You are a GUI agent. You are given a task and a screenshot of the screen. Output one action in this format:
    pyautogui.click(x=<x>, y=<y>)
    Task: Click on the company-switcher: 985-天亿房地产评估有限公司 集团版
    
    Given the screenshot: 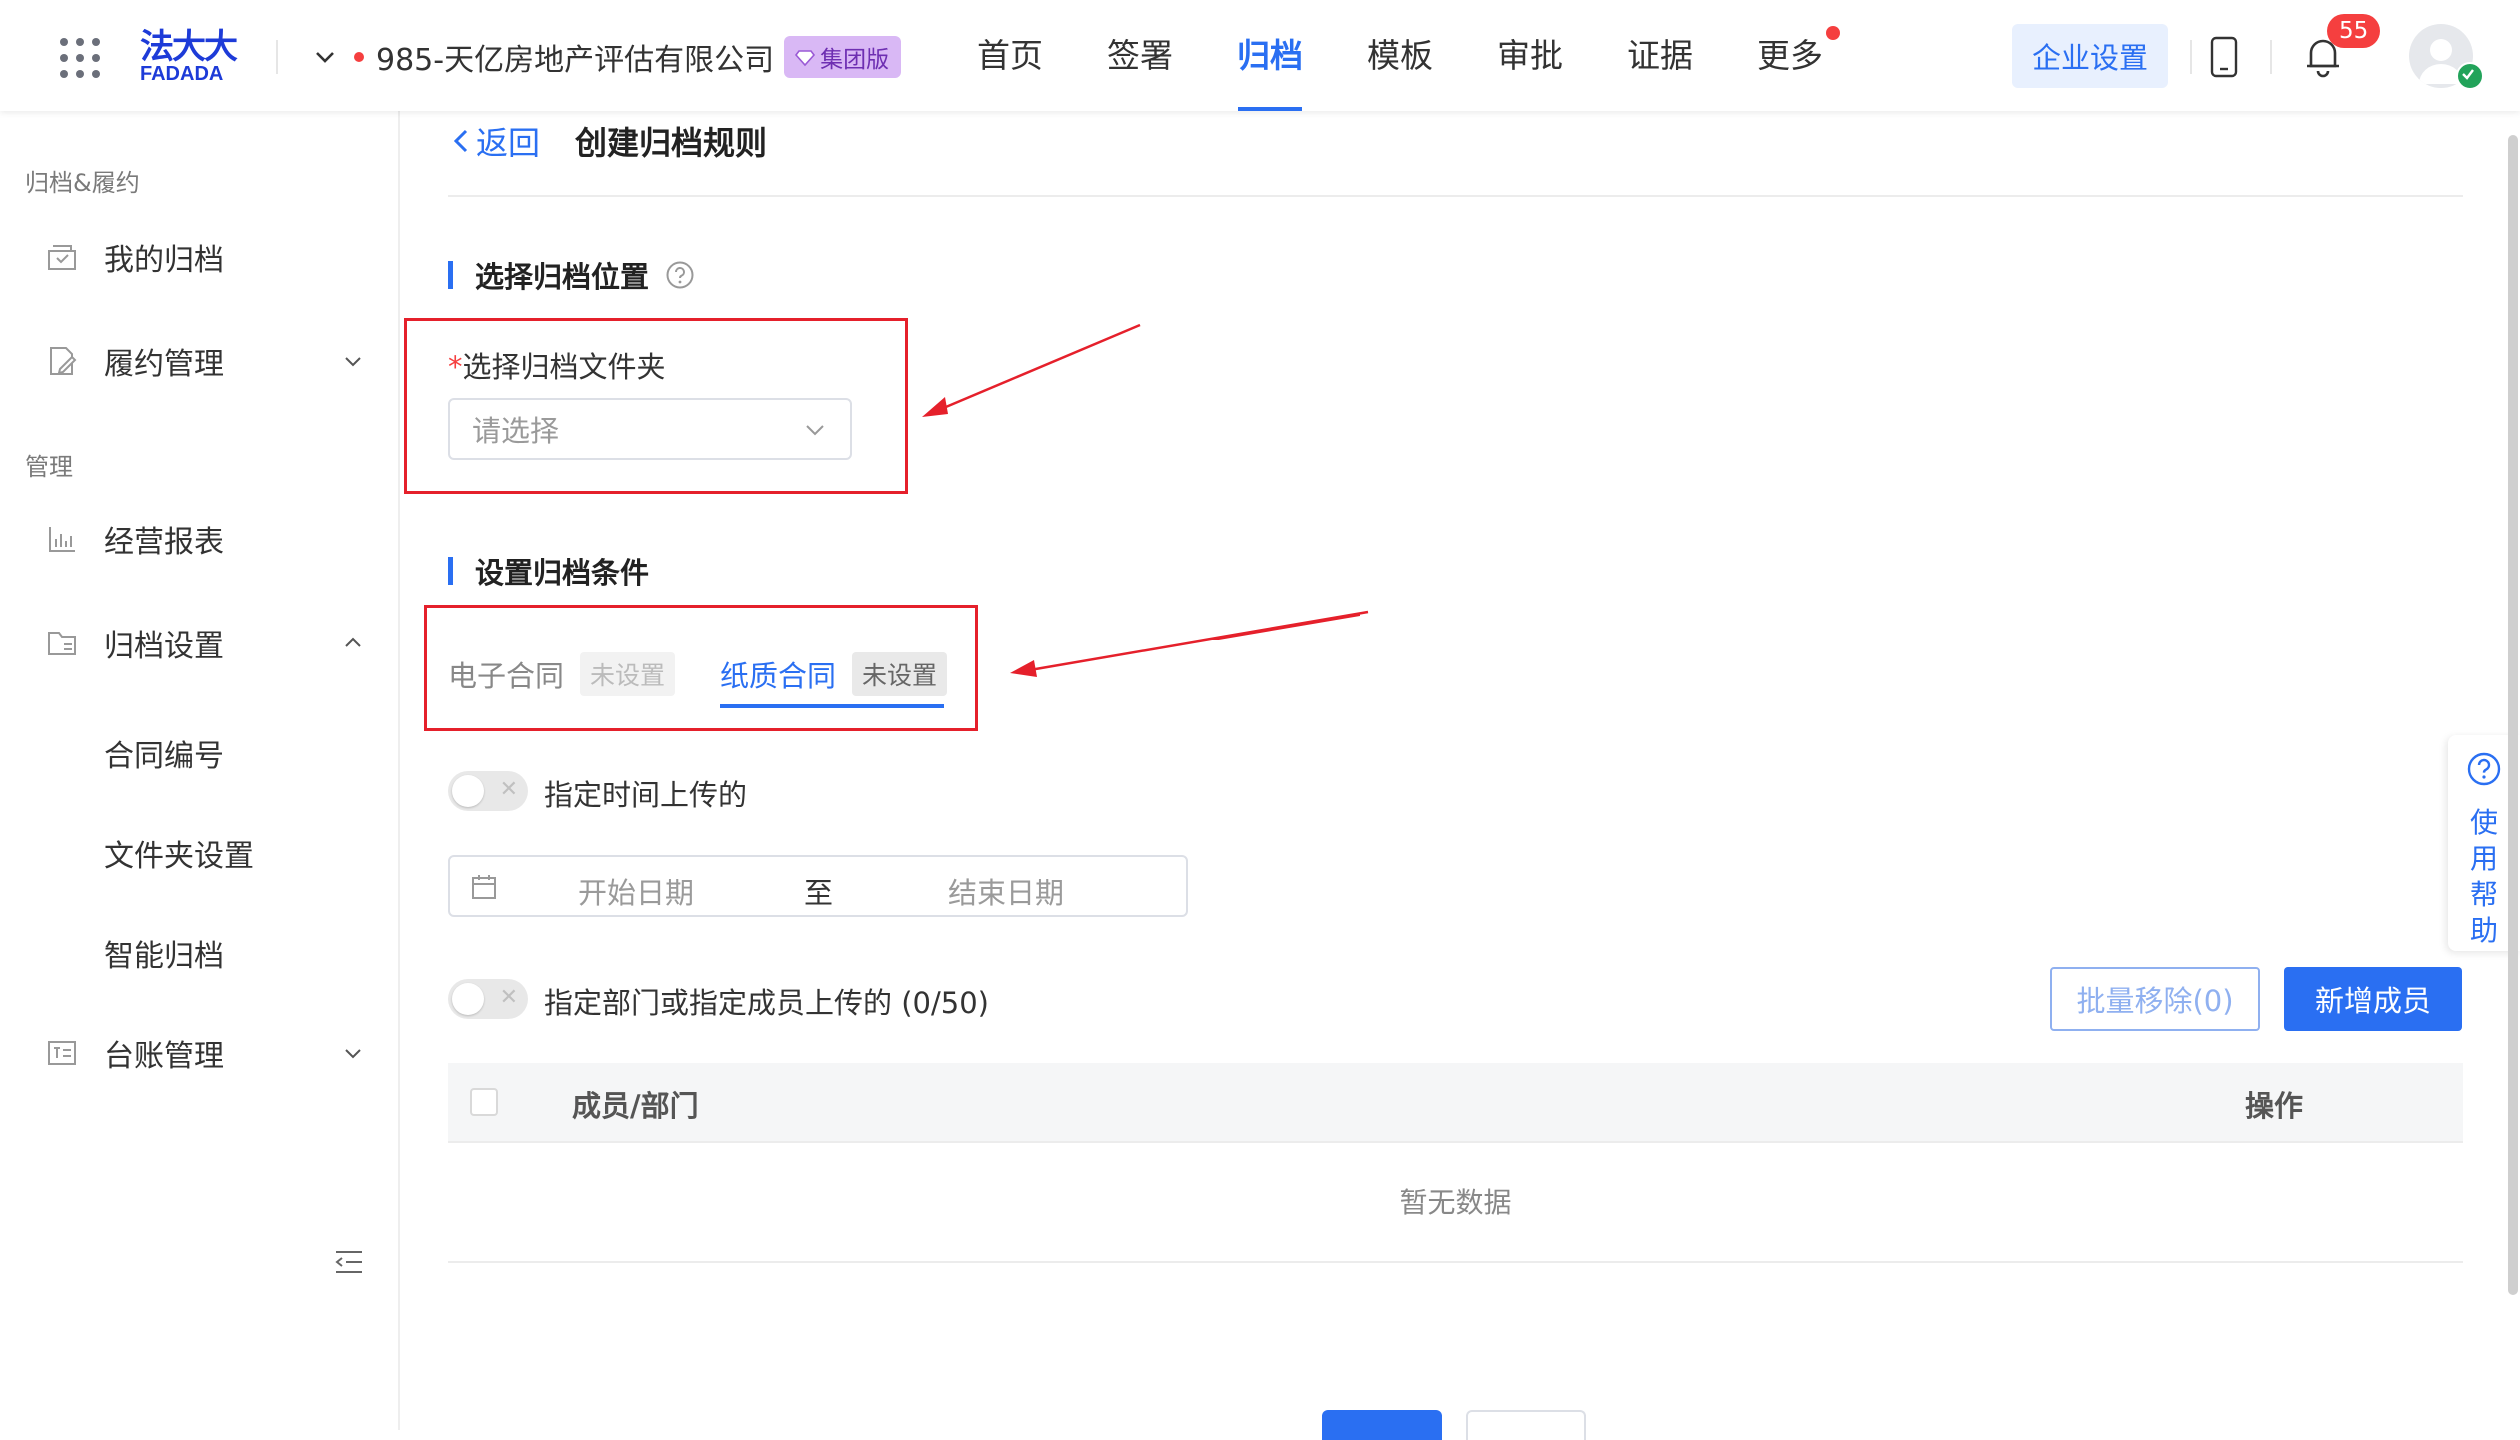 What is the action you would take?
    pyautogui.click(x=607, y=57)
    